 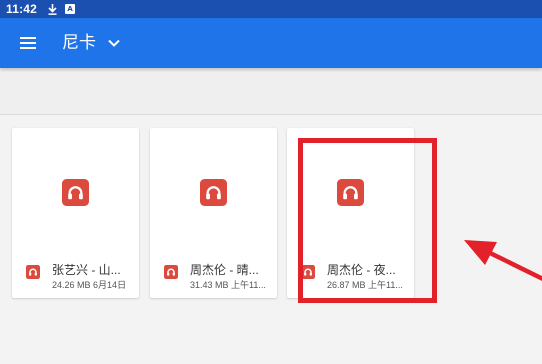 I want to click on menu-button, so click(x=28, y=43).